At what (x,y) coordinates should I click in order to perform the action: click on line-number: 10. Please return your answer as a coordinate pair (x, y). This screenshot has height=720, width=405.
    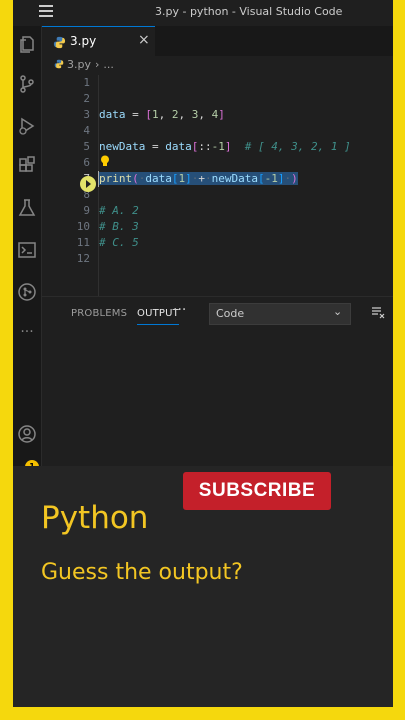
    Looking at the image, I should click on (83, 226).